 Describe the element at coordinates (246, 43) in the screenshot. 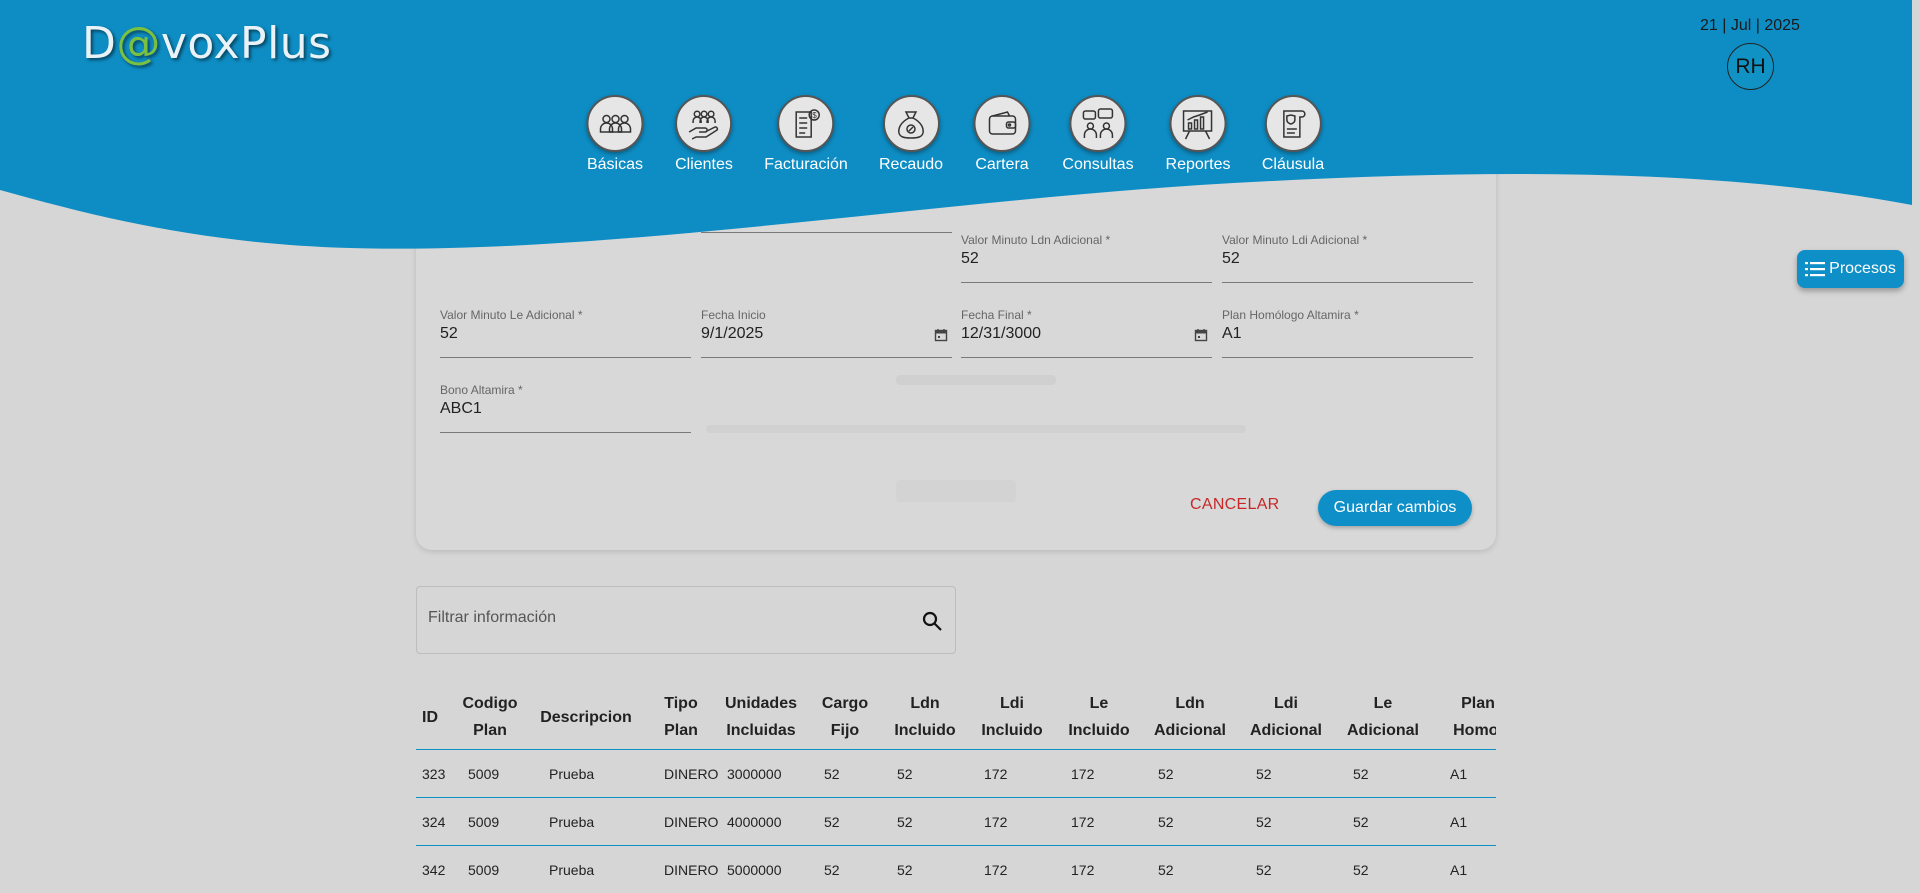

I see `logo-text: voxPlus` at that location.